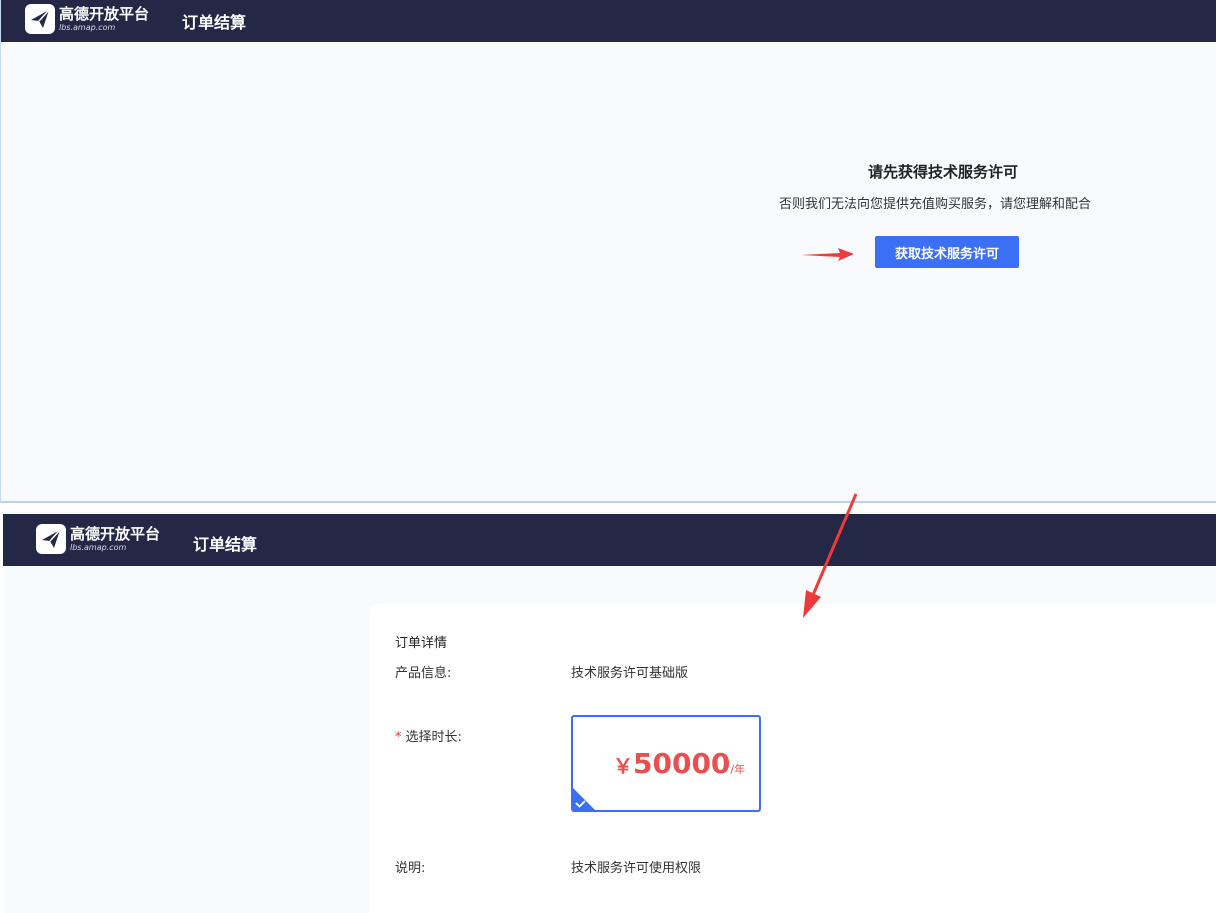 Image resolution: width=1216 pixels, height=913 pixels. Describe the element at coordinates (623, 766) in the screenshot. I see `price-currency: ￥` at that location.